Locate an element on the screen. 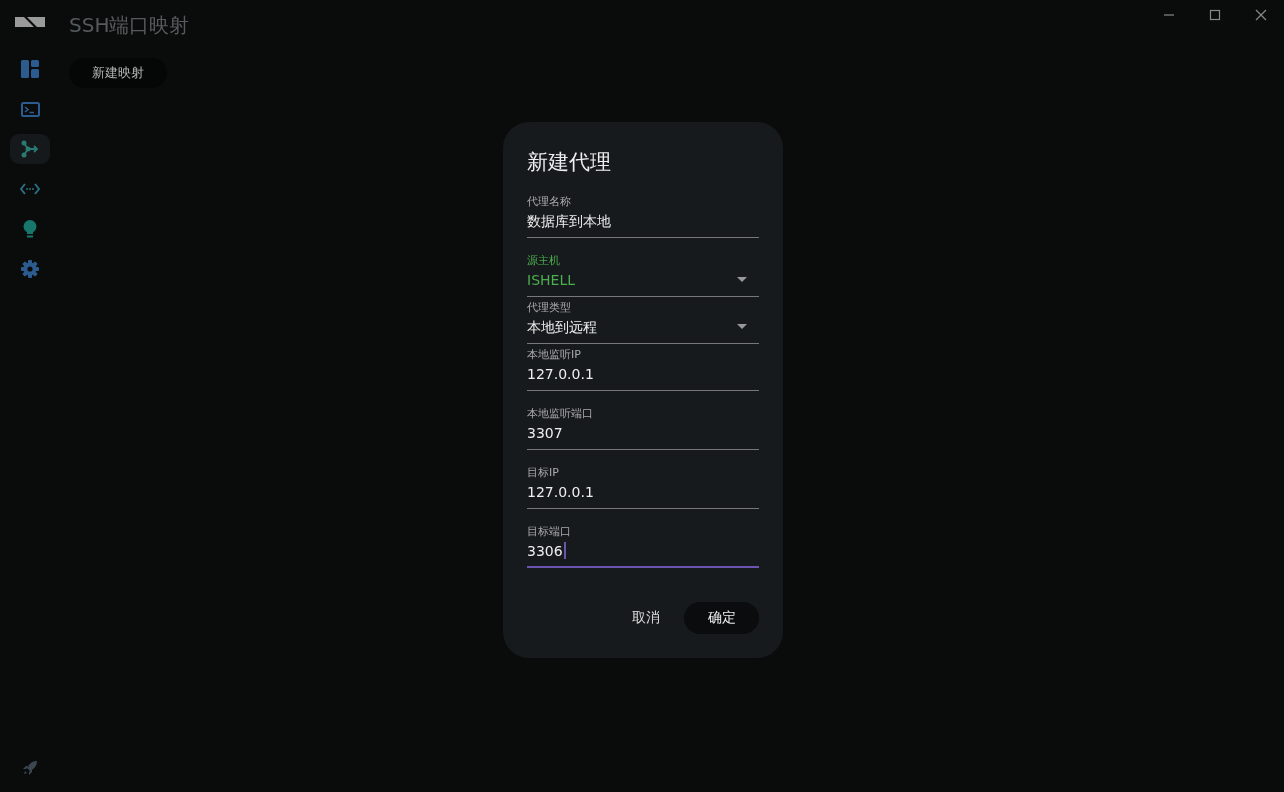  input-field: 代理名称 数据库到本地 is located at coordinates (643, 216).